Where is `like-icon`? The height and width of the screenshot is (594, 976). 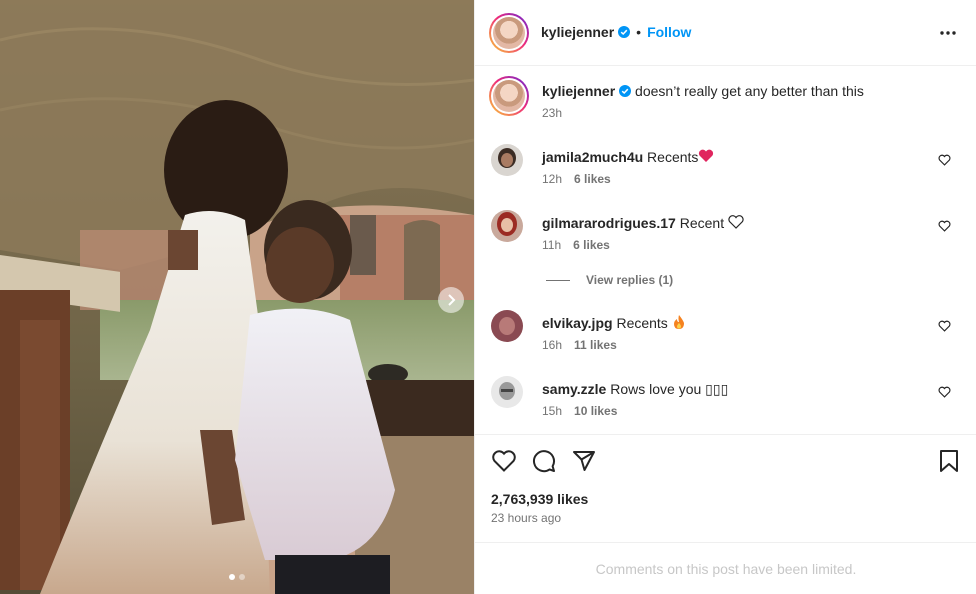 like-icon is located at coordinates (504, 461).